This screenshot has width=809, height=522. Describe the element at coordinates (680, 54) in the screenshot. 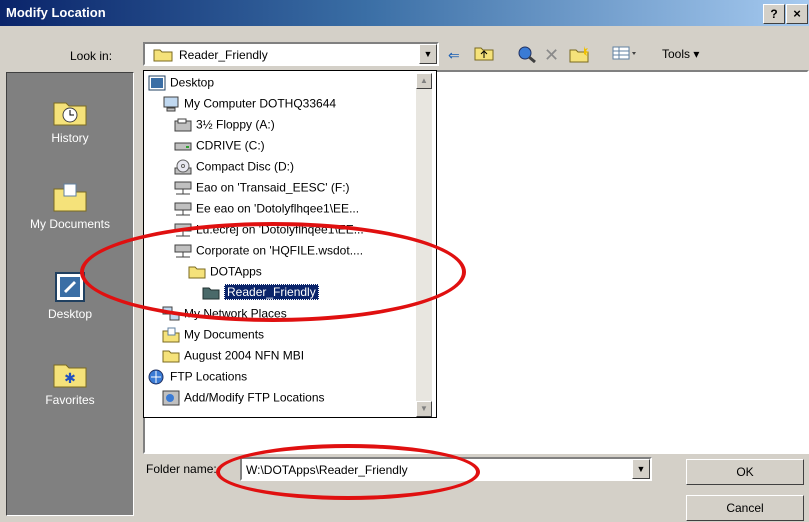

I see `tools-menu: Tools ▾` at that location.